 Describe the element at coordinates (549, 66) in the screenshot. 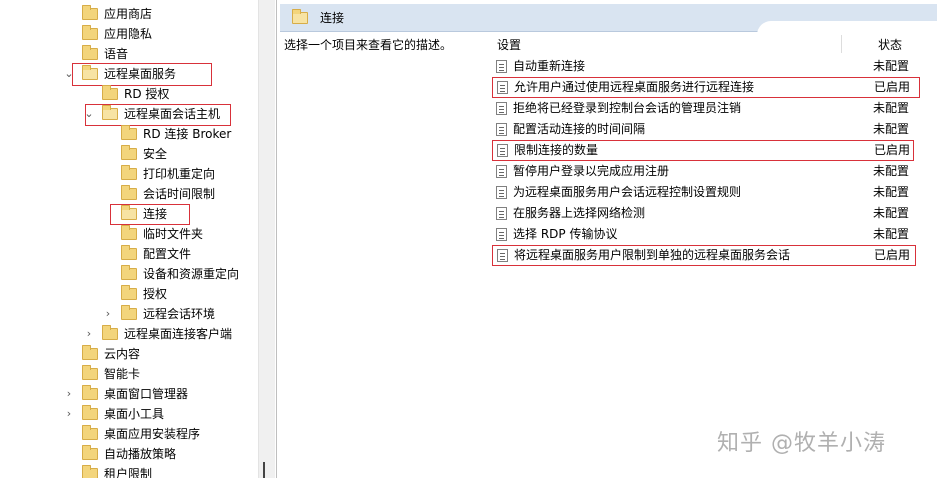

I see `policy-name: 自动重新连接` at that location.